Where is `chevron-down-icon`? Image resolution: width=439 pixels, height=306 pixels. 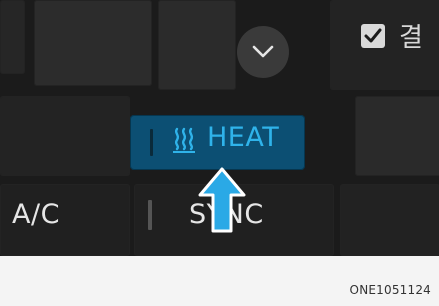
chevron-down-icon is located at coordinates (263, 51).